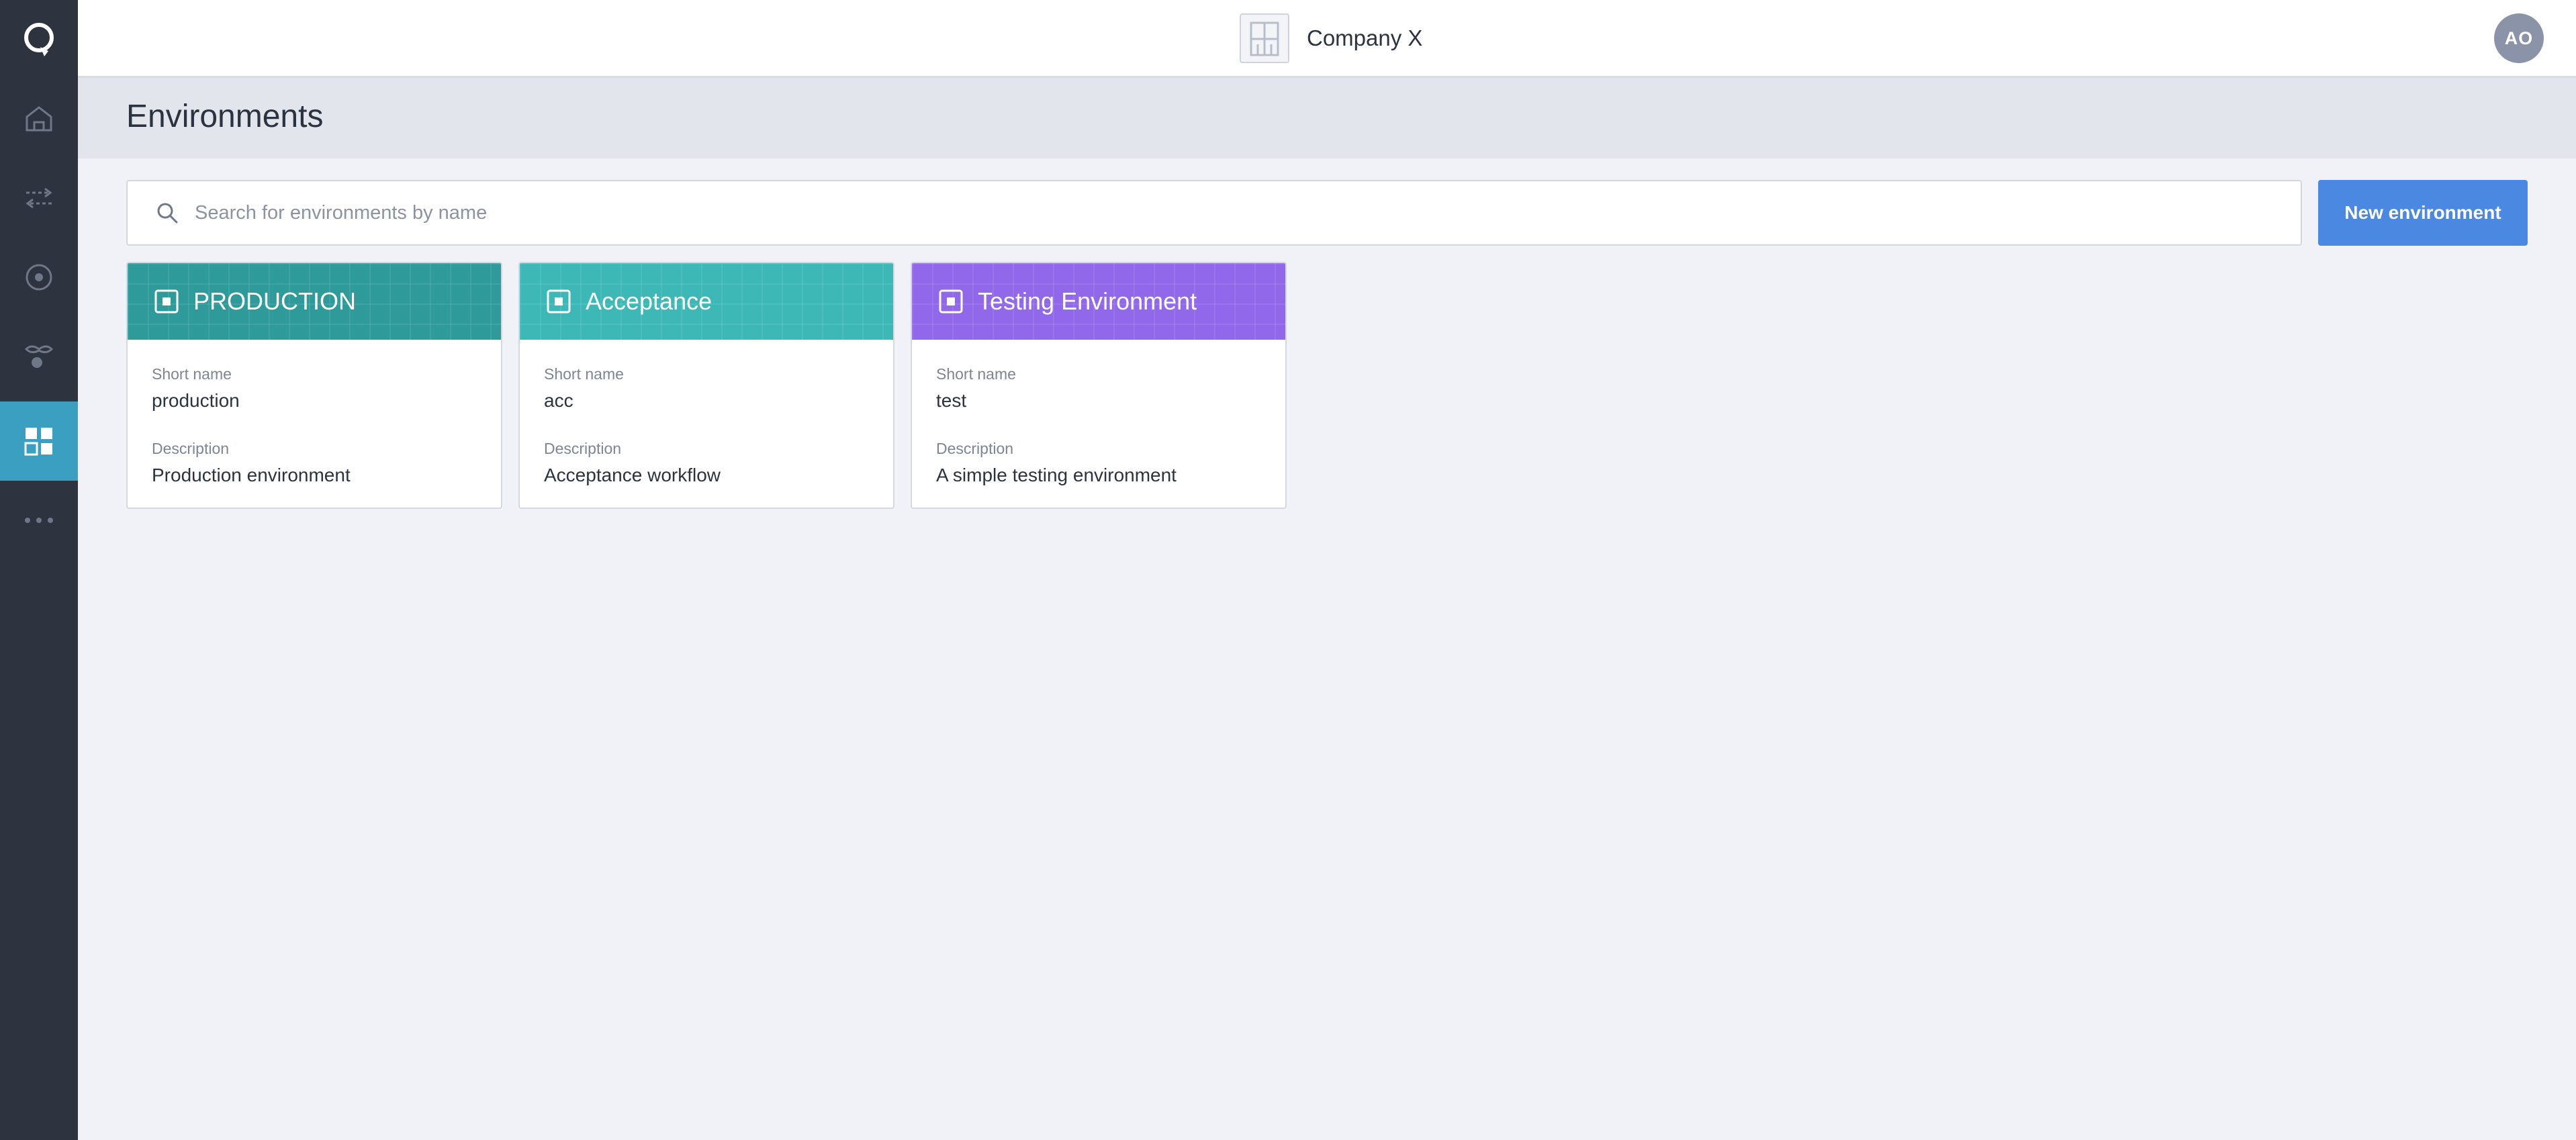  I want to click on search-icon, so click(167, 213).